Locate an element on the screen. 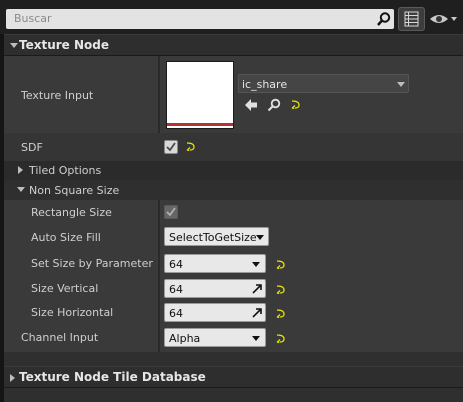 The image size is (463, 402). section-title: Texture Node is located at coordinates (64, 45).